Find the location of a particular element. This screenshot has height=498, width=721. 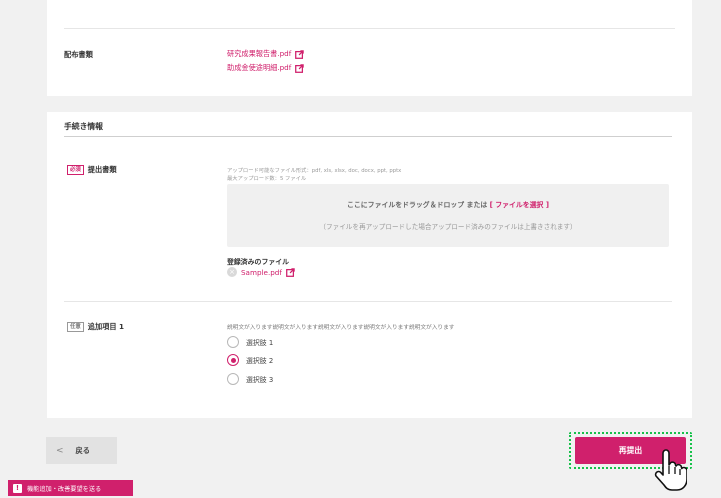

radio-option-2: 選択肢 2 is located at coordinates (250, 360).